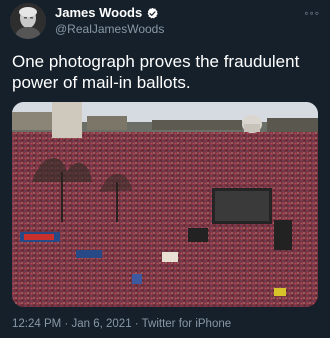 Image resolution: width=330 pixels, height=338 pixels. Describe the element at coordinates (312, 13) in the screenshot. I see `more-options-icon: ◦◦◦` at that location.